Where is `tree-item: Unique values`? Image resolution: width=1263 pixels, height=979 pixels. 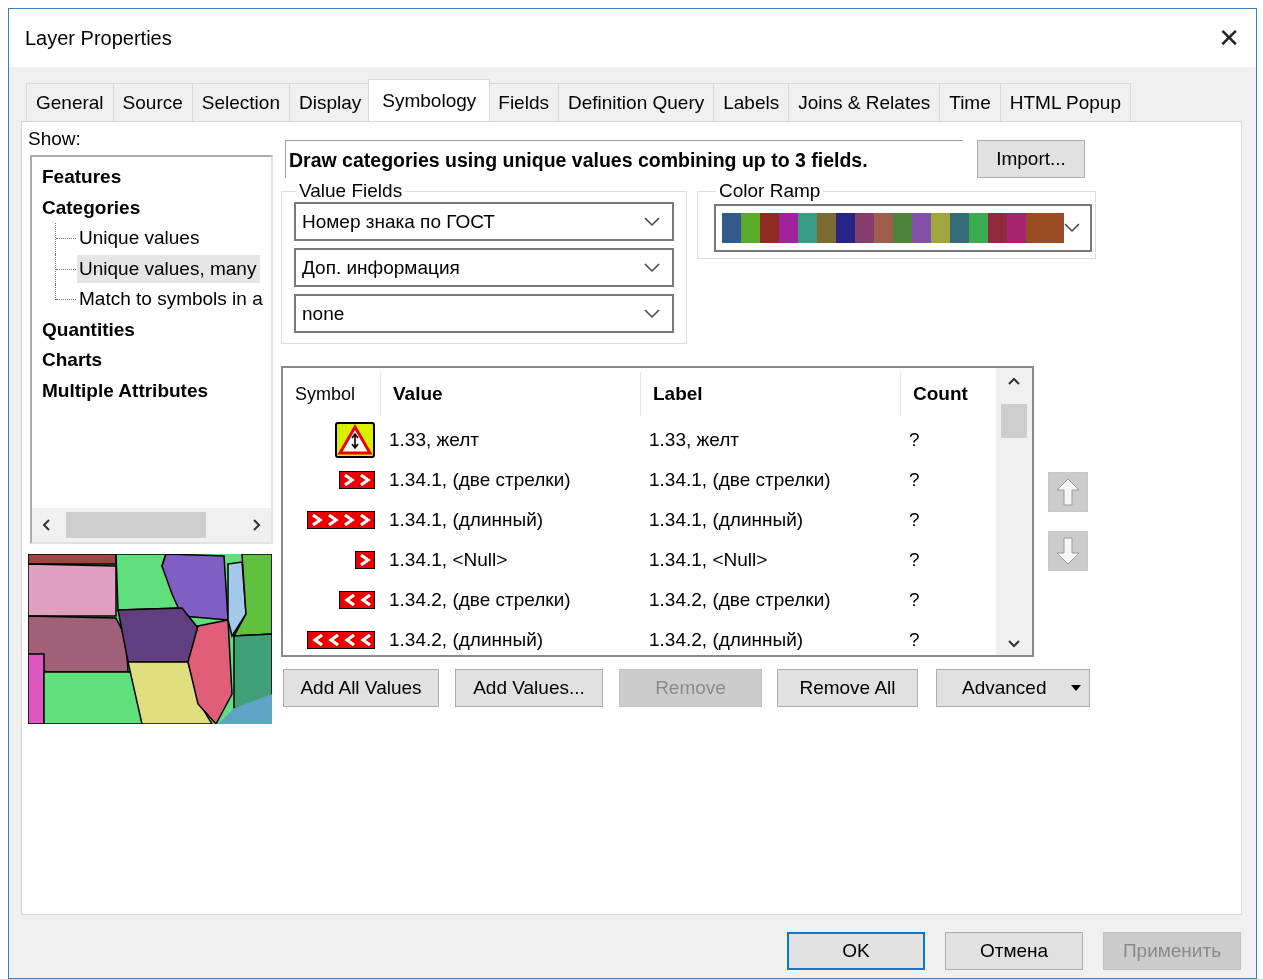 tree-item: Unique values is located at coordinates (140, 238).